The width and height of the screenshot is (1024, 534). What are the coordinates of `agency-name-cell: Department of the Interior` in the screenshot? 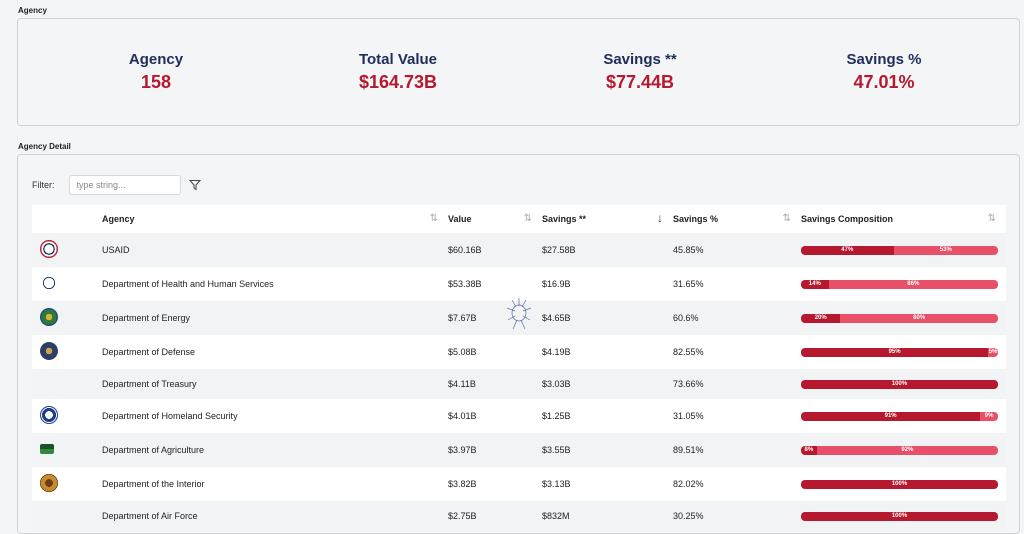 It's located at (153, 484).